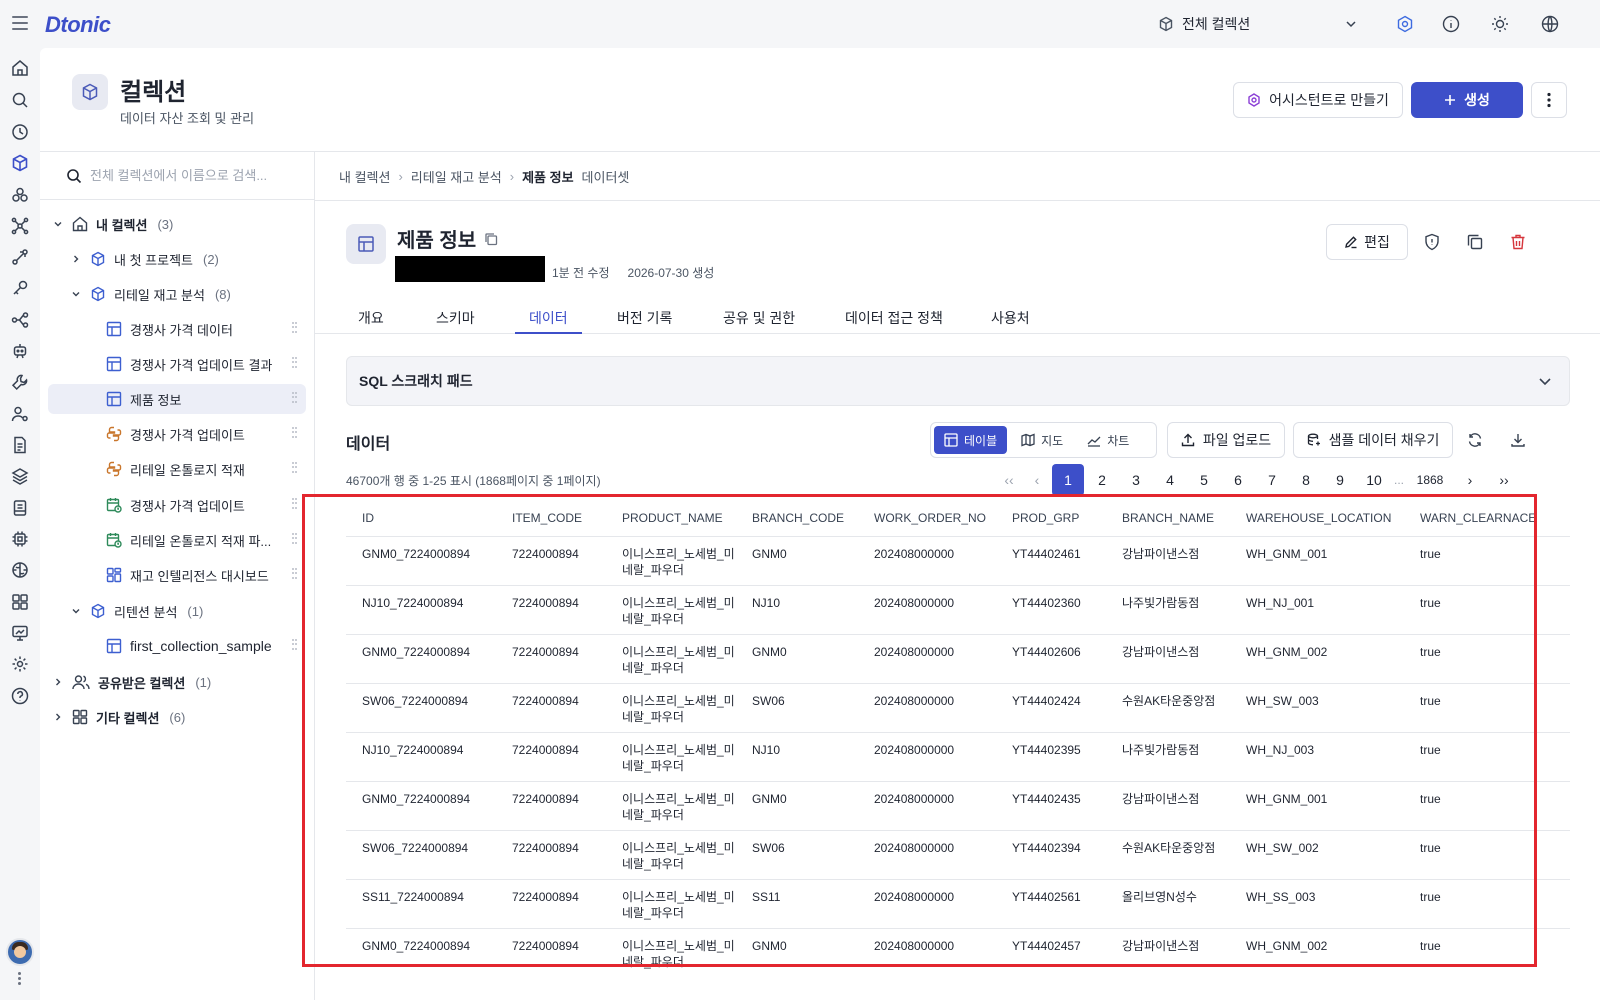 The height and width of the screenshot is (1000, 1600). Describe the element at coordinates (371, 321) in the screenshot. I see `tab-overview: 개요` at that location.